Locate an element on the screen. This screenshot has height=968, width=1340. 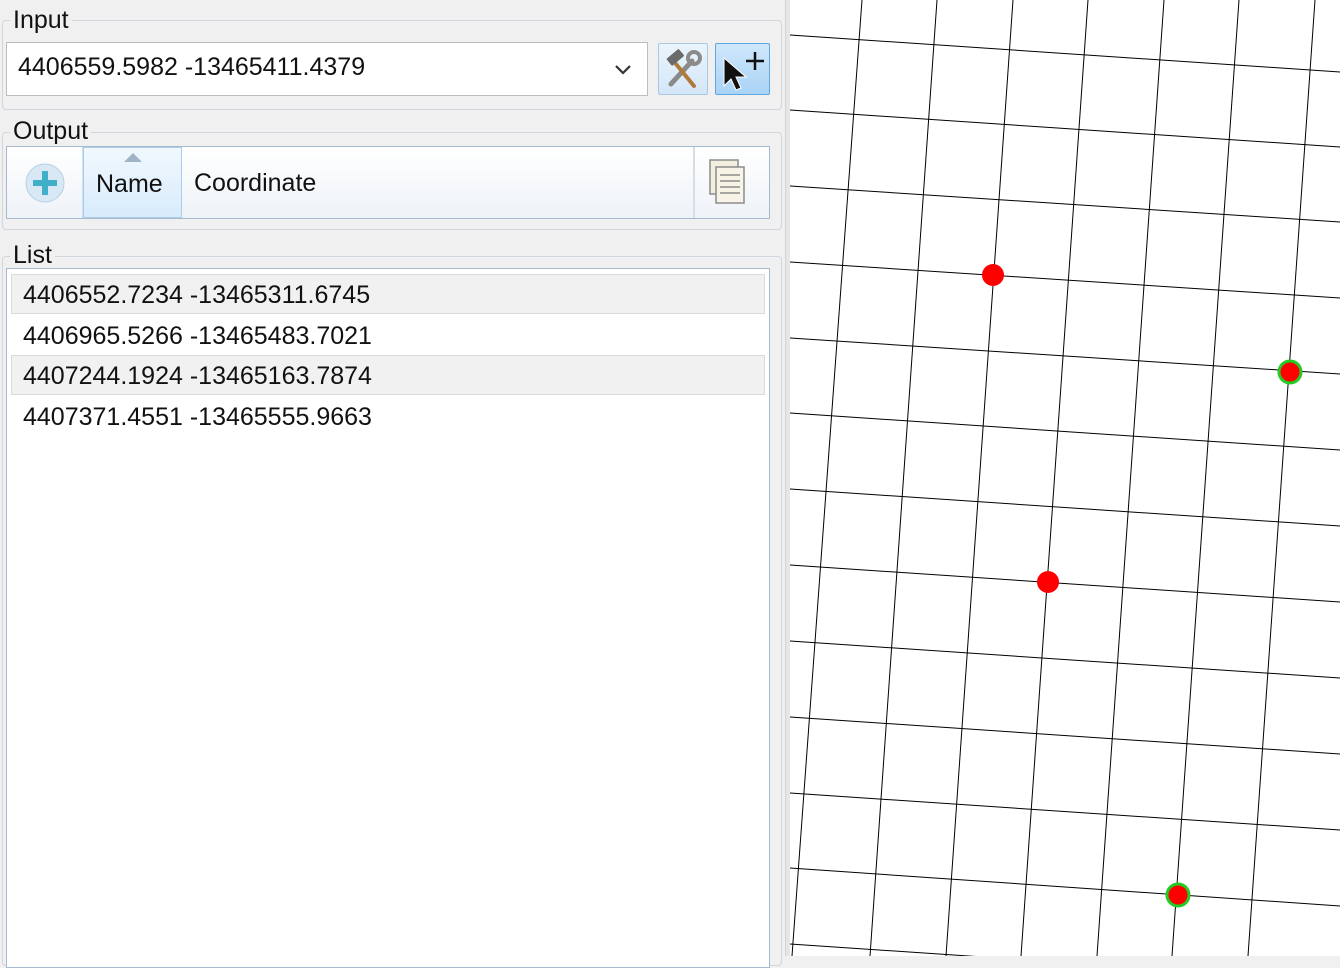
list-item: 4406552.7234 -13465311.6745 is located at coordinates (388, 294).